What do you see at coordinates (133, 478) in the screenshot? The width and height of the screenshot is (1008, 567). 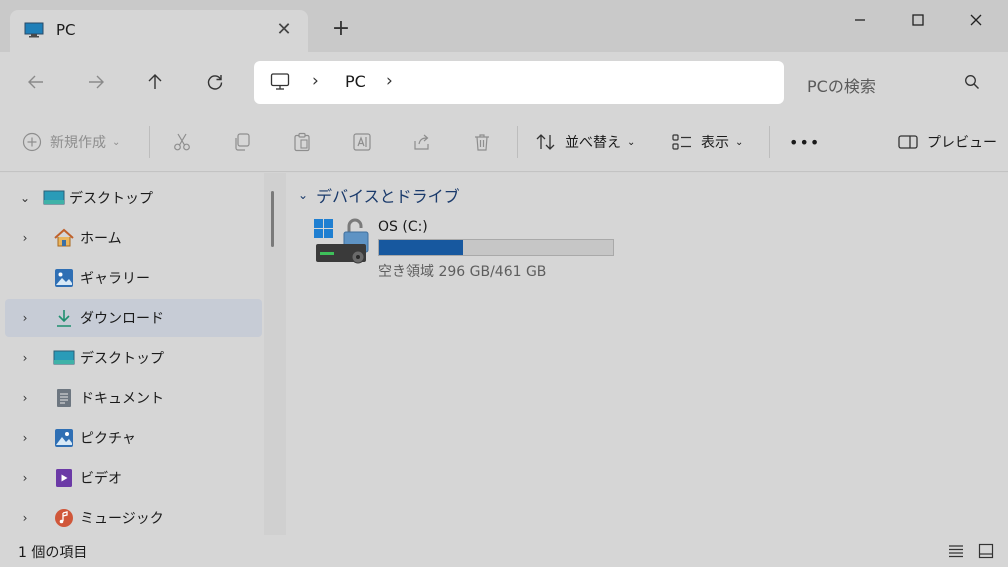 I see `sidebar-item-videos: › ビデオ` at bounding box center [133, 478].